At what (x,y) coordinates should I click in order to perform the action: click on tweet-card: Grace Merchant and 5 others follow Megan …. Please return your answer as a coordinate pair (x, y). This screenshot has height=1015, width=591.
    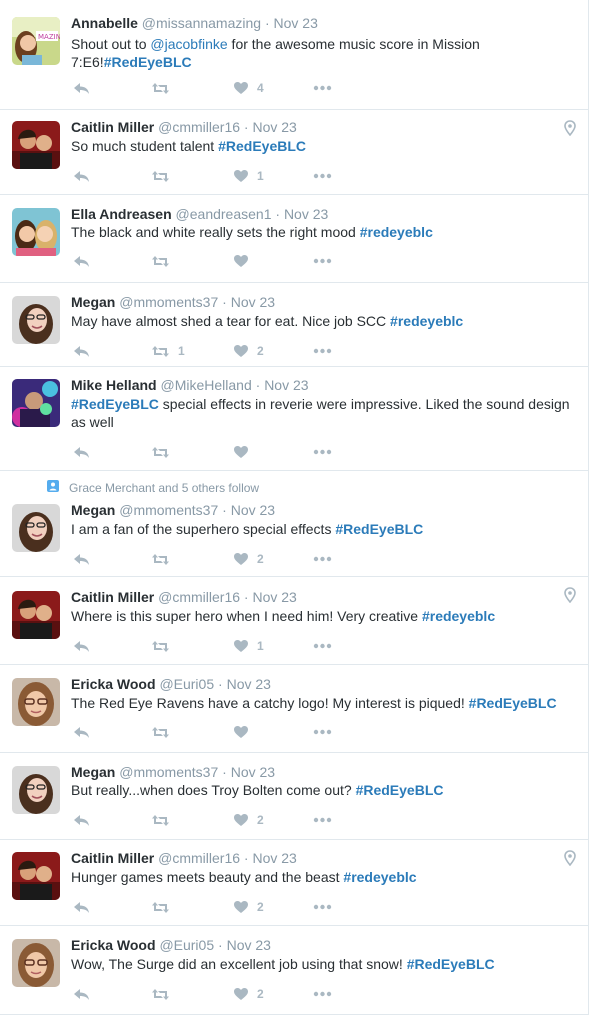
    Looking at the image, I should click on (294, 524).